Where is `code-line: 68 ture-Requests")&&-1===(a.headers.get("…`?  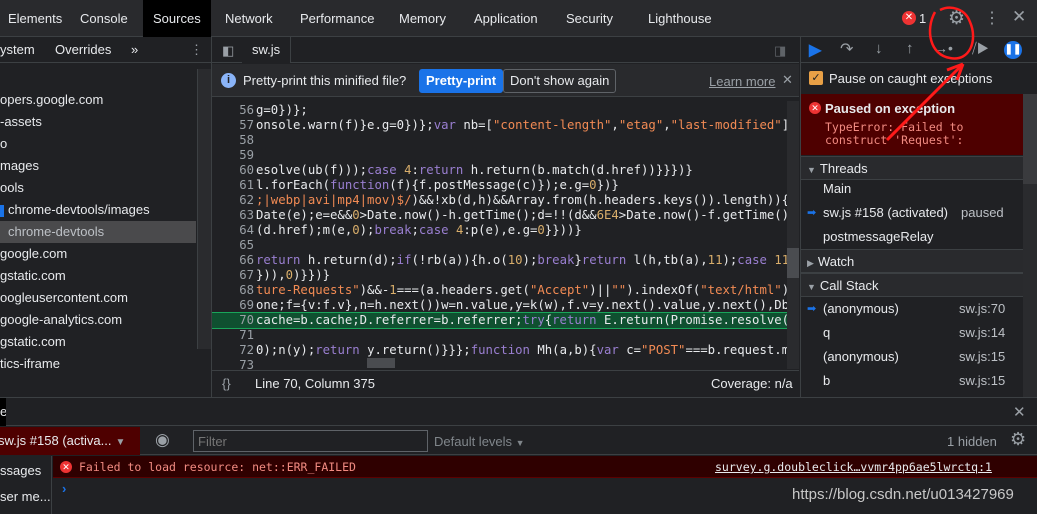
code-line: 68 ture-Requests")&&-1===(a.headers.get("… is located at coordinates (499, 290).